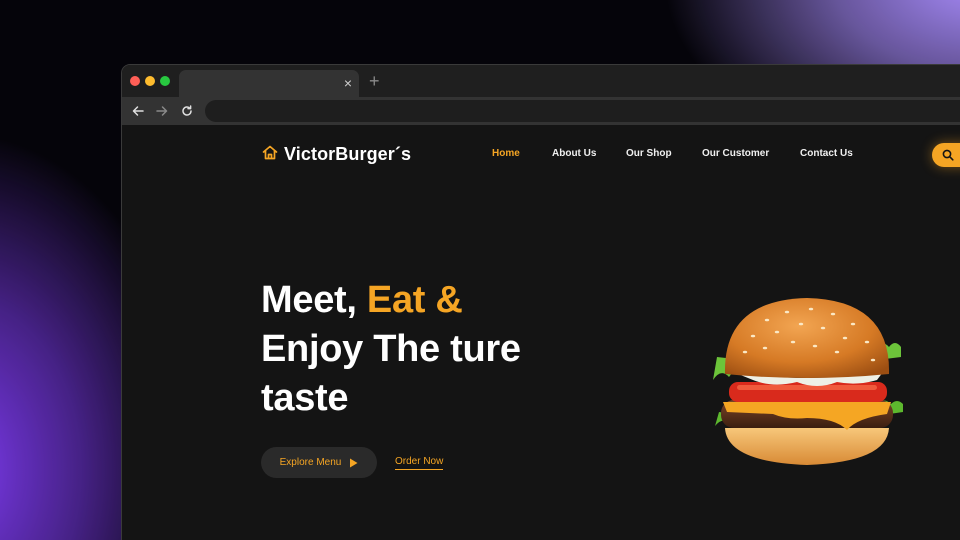  Describe the element at coordinates (649, 153) in the screenshot. I see `nav-our-shop: Our Shop` at that location.